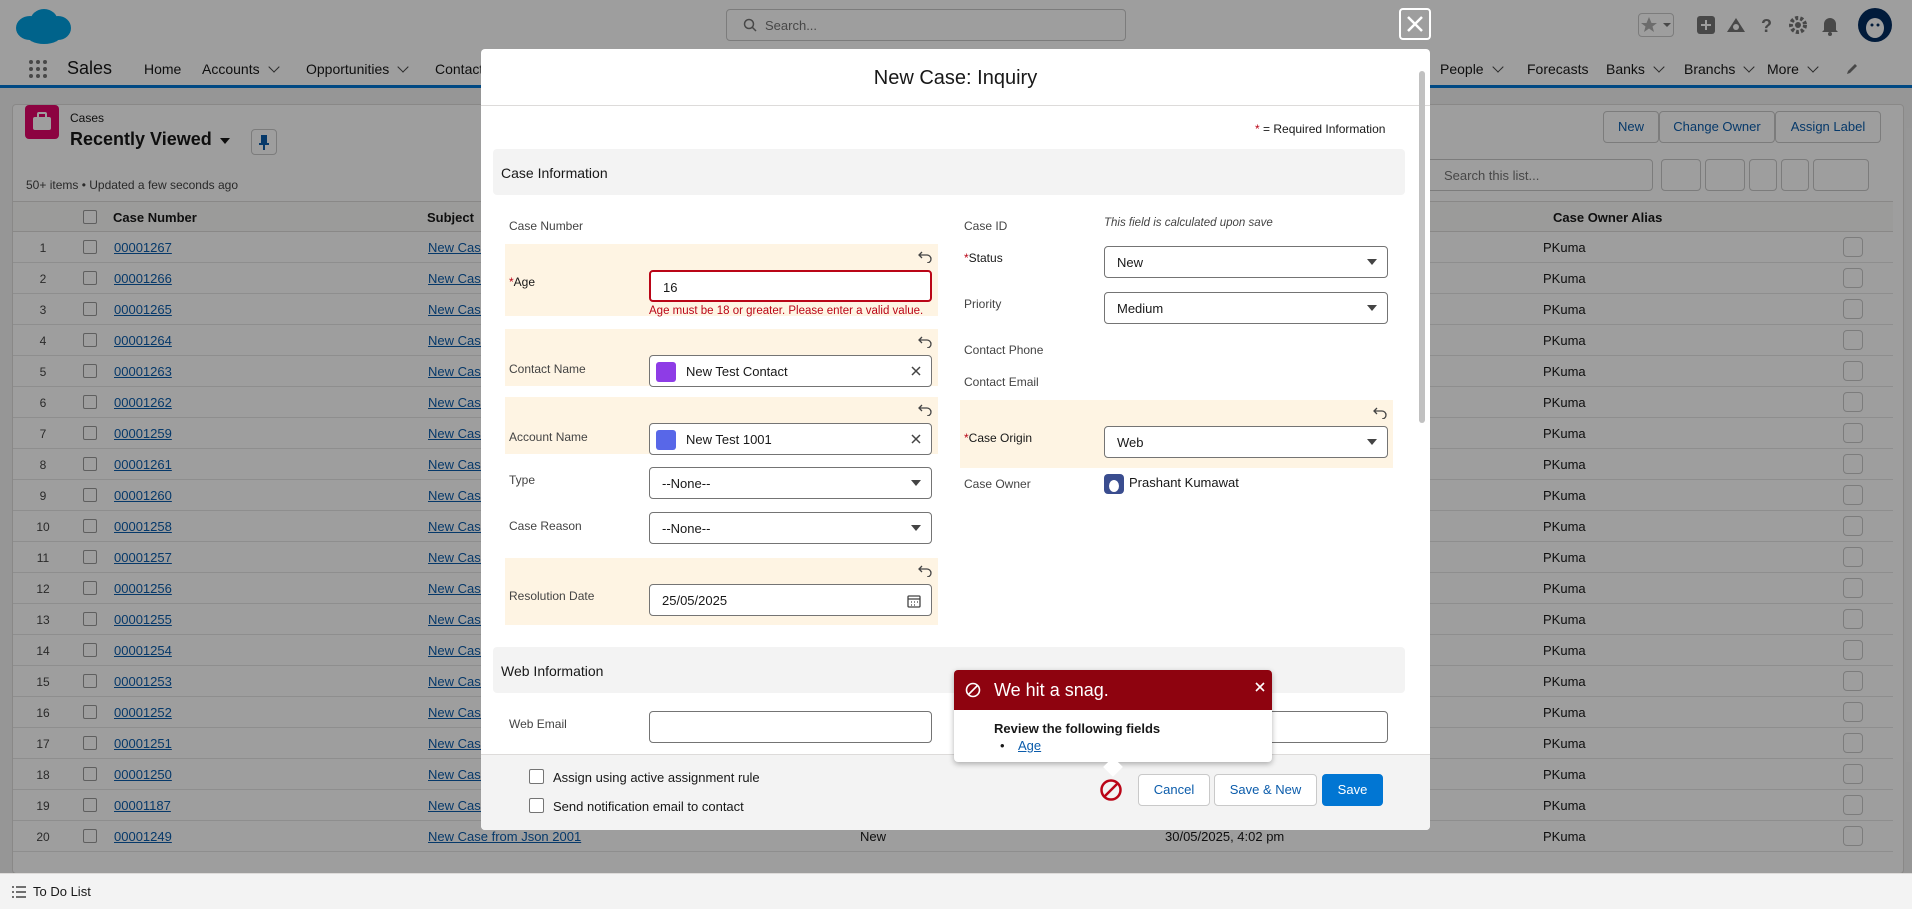 This screenshot has height=909, width=1912. What do you see at coordinates (548, 437) in the screenshot?
I see `account-name-label: Account Name` at bounding box center [548, 437].